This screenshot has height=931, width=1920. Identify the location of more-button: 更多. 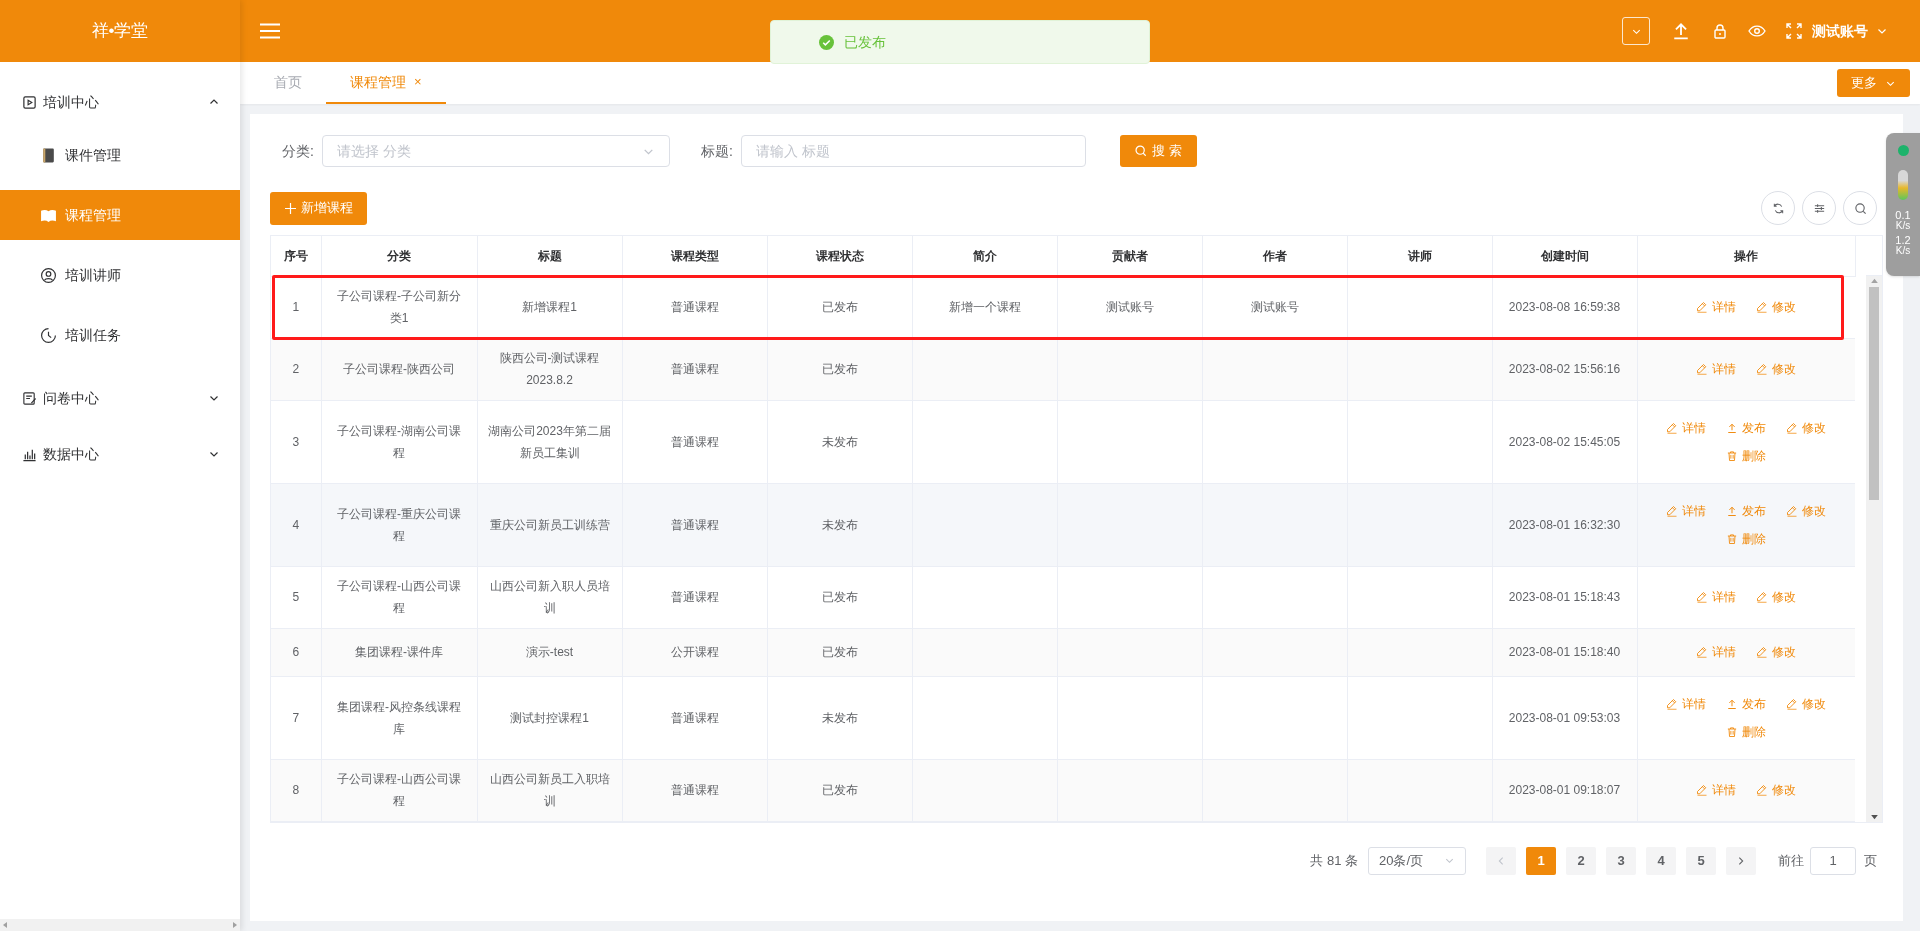
(1873, 83).